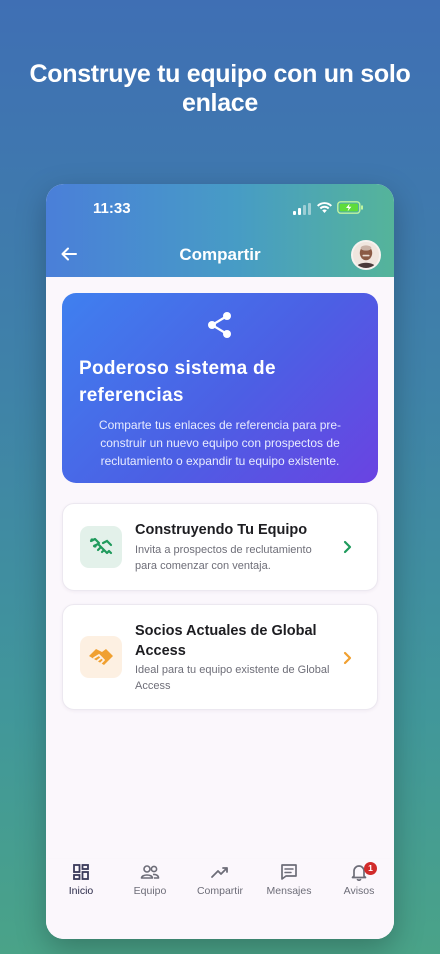 This screenshot has height=954, width=440. I want to click on trending-up-icon, so click(219, 872).